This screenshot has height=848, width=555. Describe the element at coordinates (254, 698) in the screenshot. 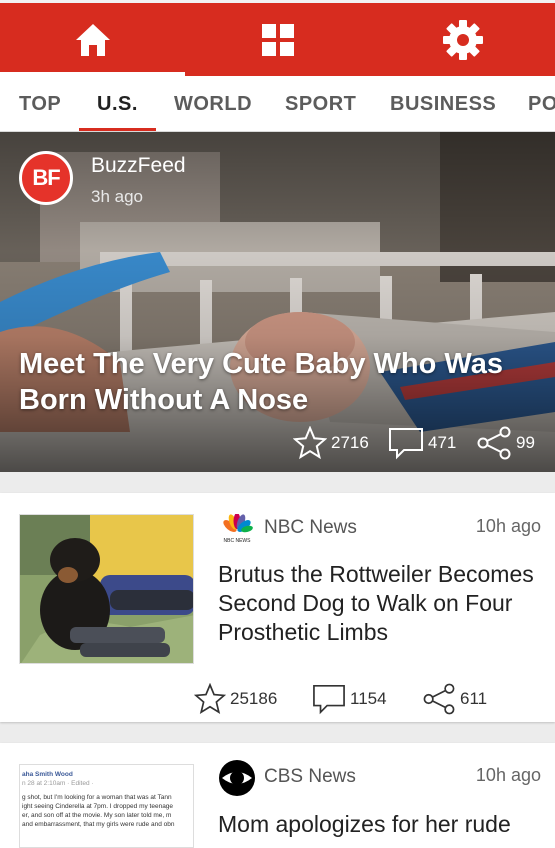

I see `like-count: 25186` at that location.